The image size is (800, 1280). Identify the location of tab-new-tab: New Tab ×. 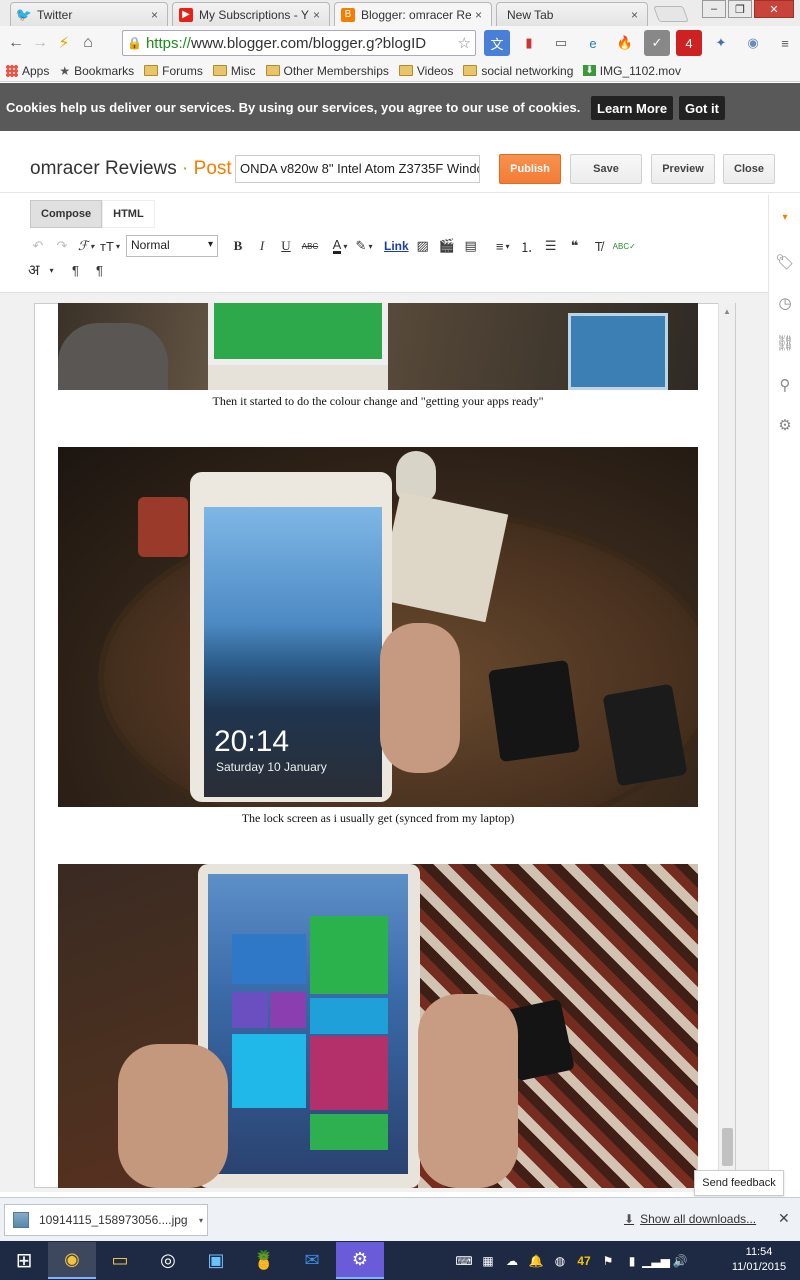
(572, 14).